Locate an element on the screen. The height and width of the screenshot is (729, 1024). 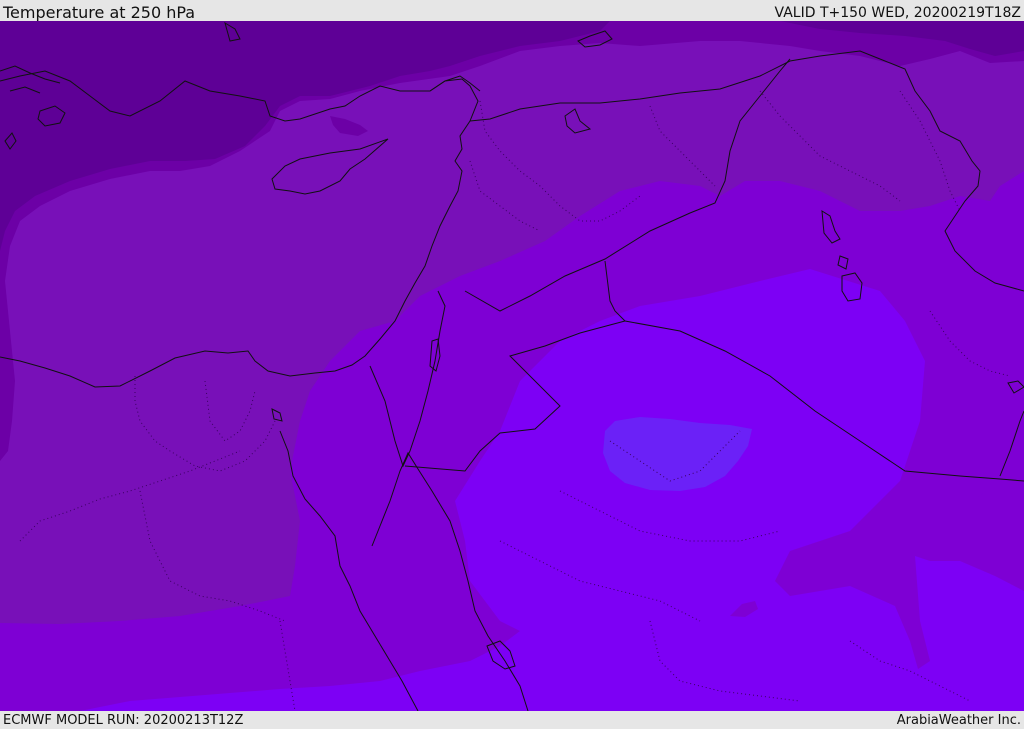
model-run-label: ECMWF MODEL RUN: 20200213T12Z is located at coordinates (123, 720).